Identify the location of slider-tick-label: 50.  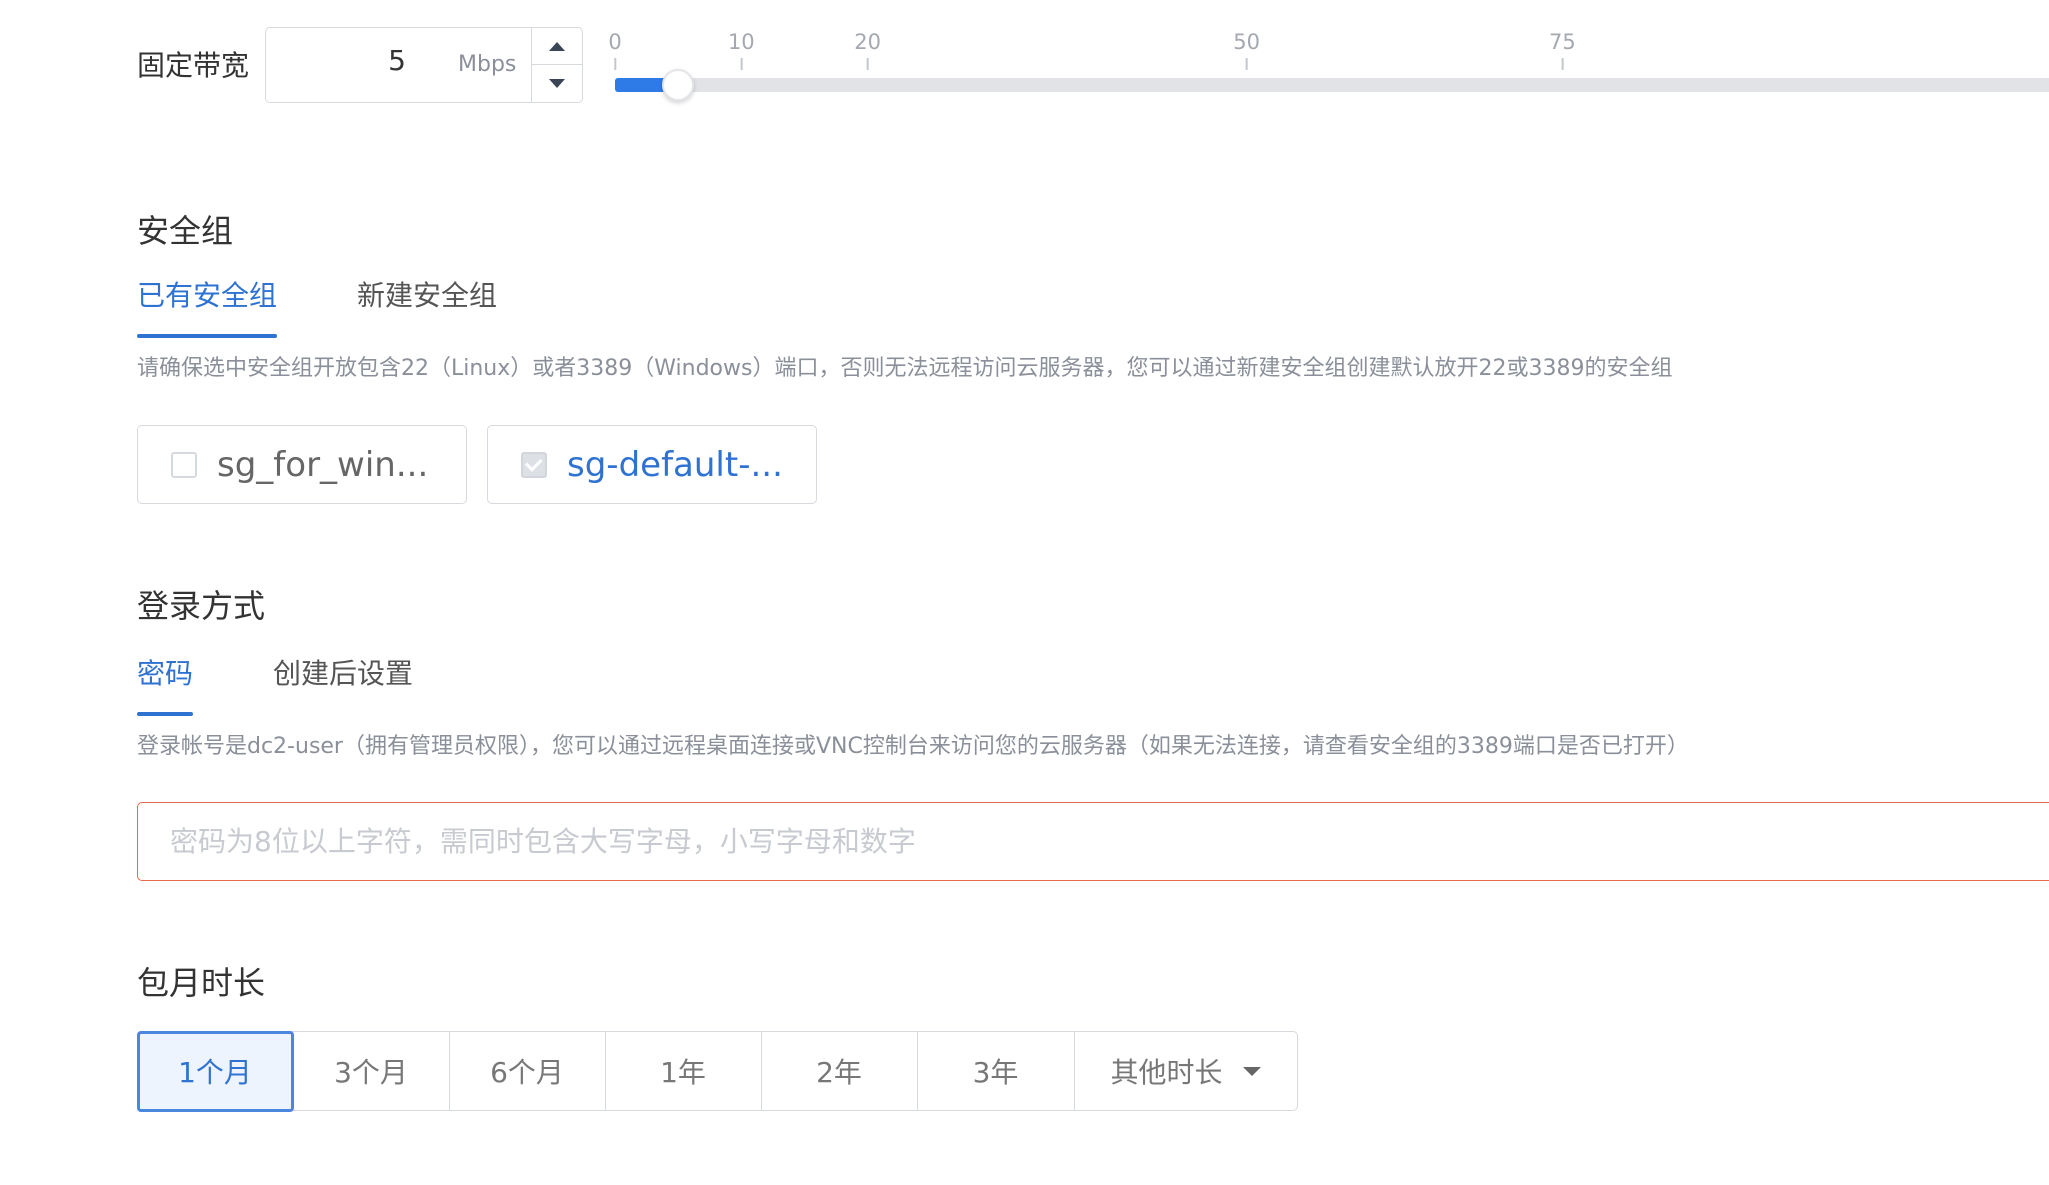
(1246, 42).